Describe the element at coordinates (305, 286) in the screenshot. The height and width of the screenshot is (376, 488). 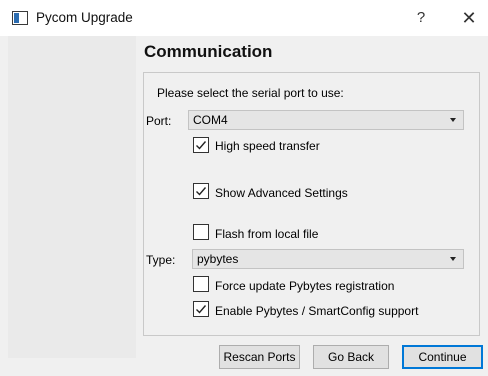
I see `force-update-label: Force update Pybytes registration` at that location.